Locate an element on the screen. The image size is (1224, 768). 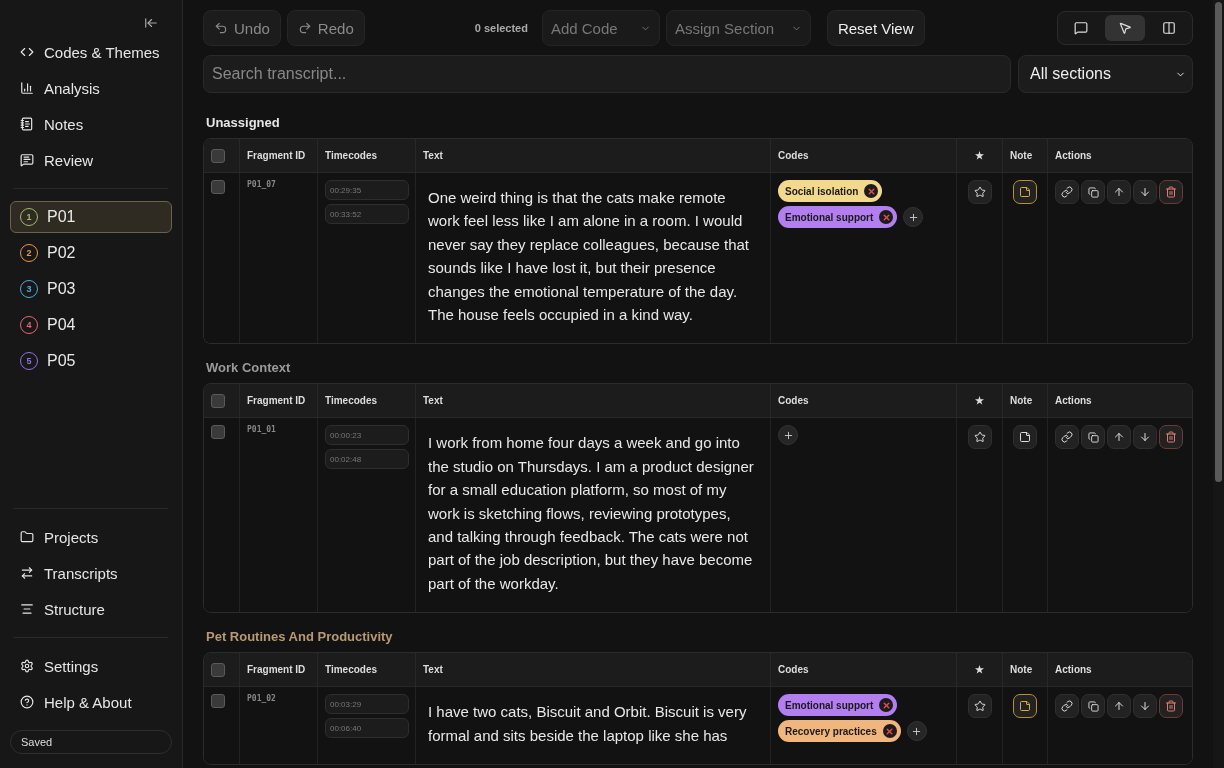
nav-item: Codes & Themes is located at coordinates (91, 52).